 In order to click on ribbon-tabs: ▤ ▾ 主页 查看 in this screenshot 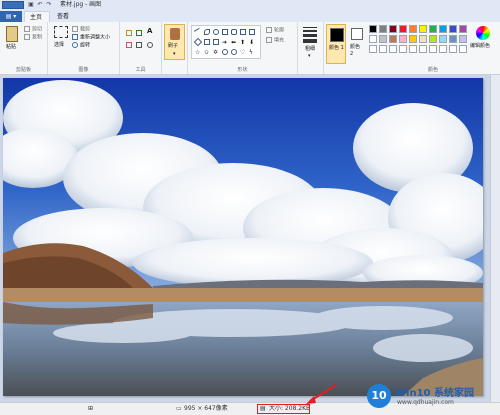, I will do `click(250, 16)`.